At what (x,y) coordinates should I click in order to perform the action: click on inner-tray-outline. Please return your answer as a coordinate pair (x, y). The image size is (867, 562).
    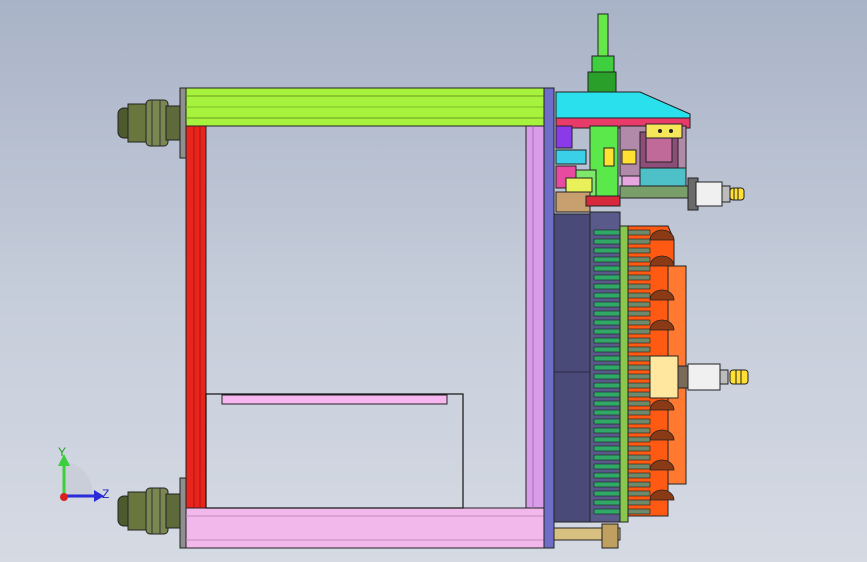
    Looking at the image, I should click on (334, 451).